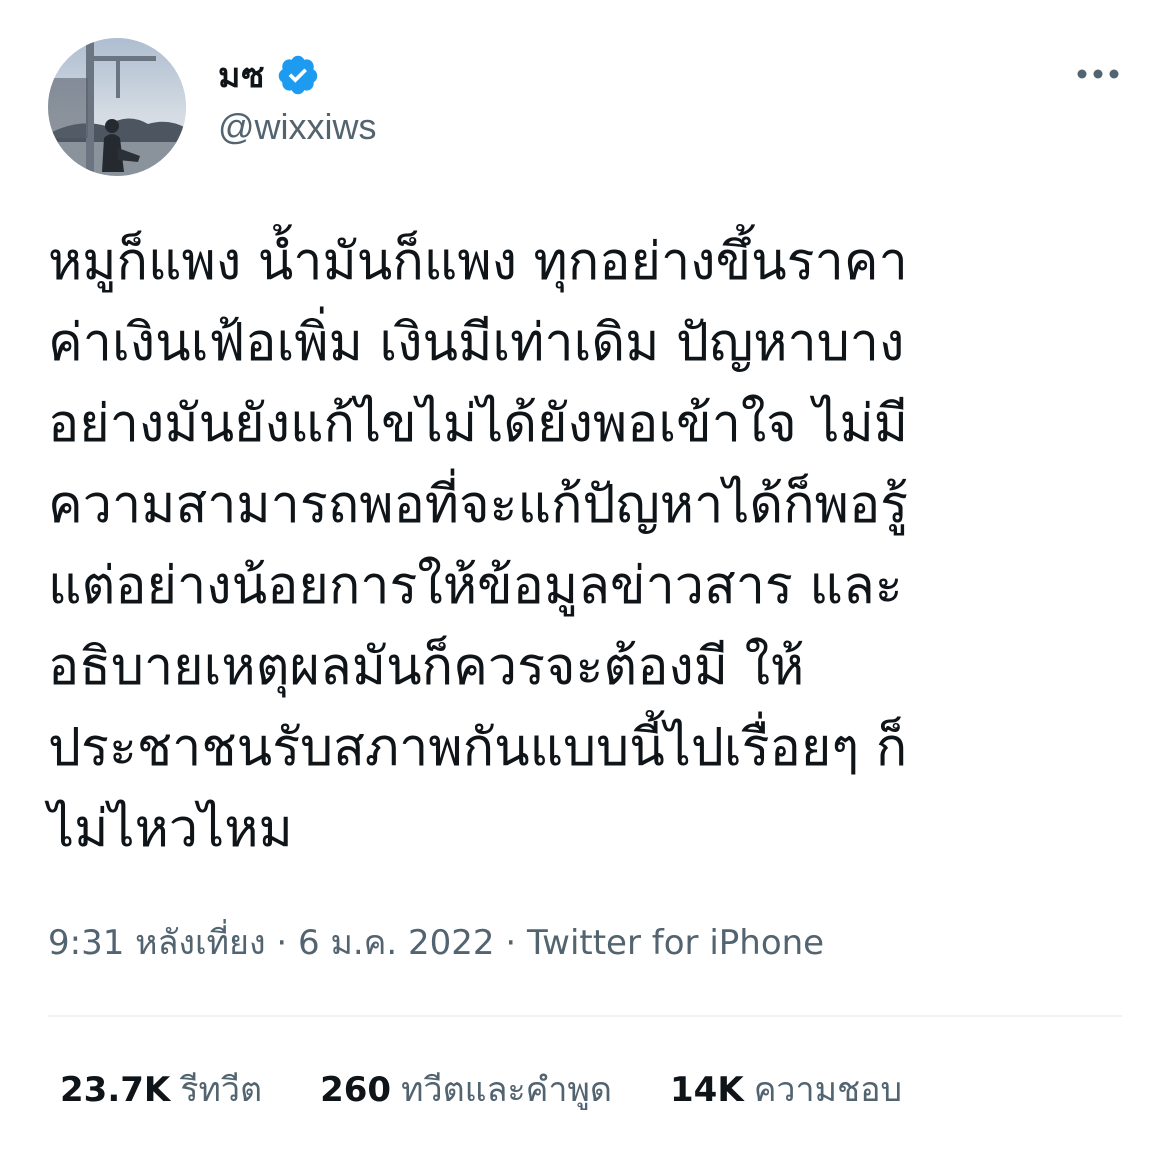  Describe the element at coordinates (298, 75) in the screenshot. I see `verified-badge-icon` at that location.